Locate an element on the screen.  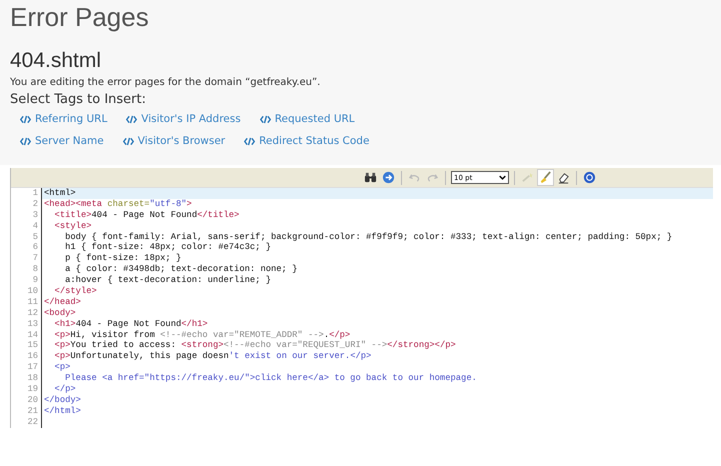
go-icon is located at coordinates (388, 177).